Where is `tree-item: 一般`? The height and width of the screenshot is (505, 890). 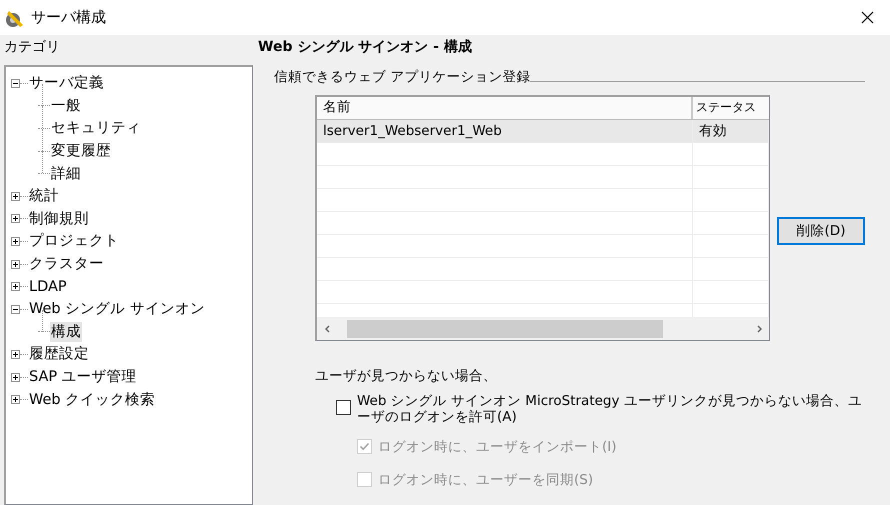 tree-item: 一般 is located at coordinates (66, 106).